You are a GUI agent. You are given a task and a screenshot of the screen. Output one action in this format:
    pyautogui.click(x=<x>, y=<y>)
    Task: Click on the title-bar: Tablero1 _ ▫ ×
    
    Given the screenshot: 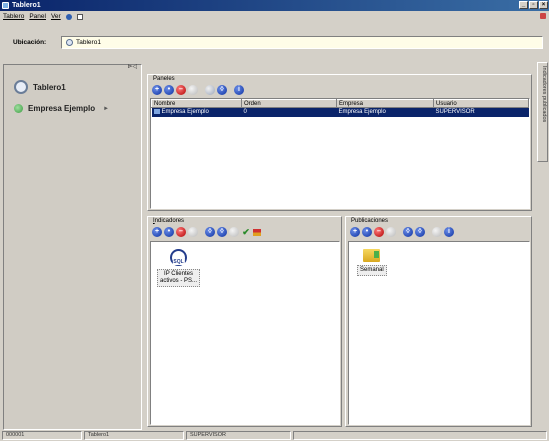 What is the action you would take?
    pyautogui.click(x=274, y=5)
    